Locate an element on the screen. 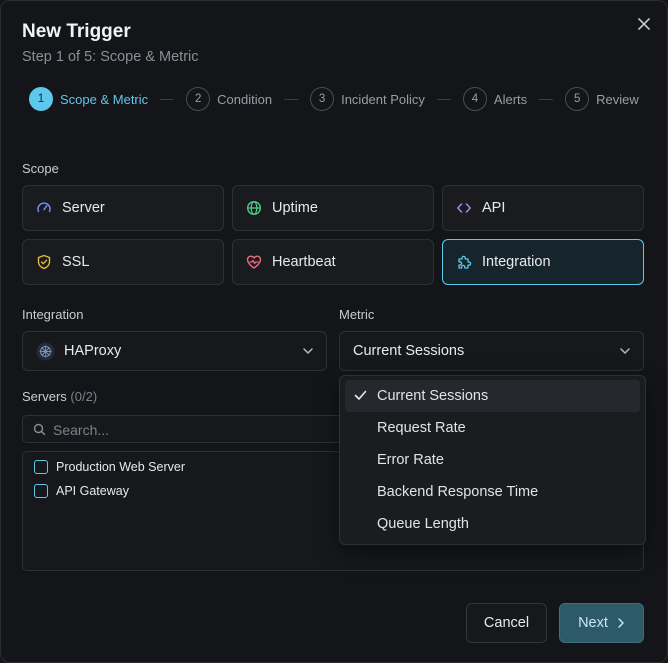  metric-option-error-rate: Error Rate is located at coordinates (492, 460).